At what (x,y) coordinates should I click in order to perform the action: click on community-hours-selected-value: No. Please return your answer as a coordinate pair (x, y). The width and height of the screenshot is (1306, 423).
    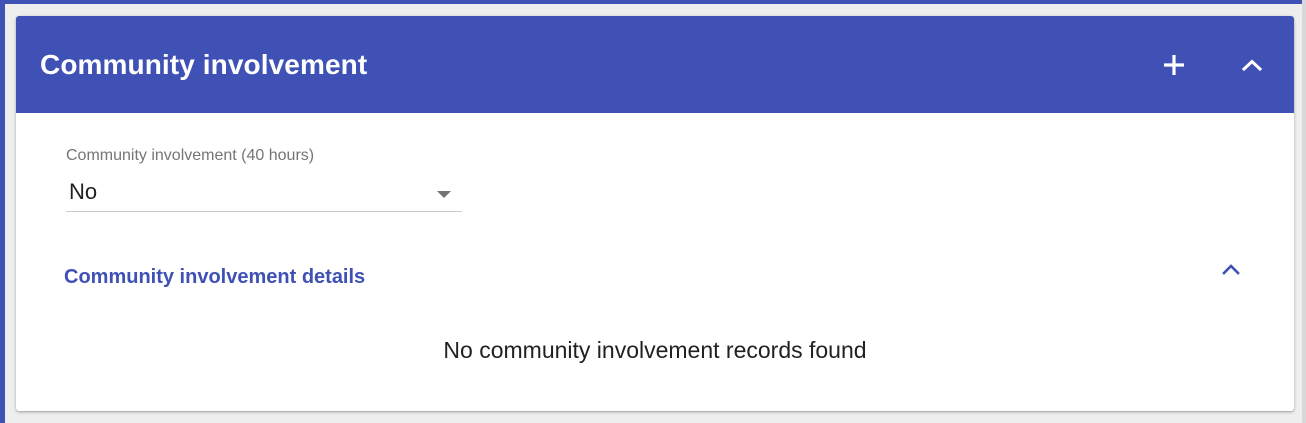
    Looking at the image, I should click on (83, 191).